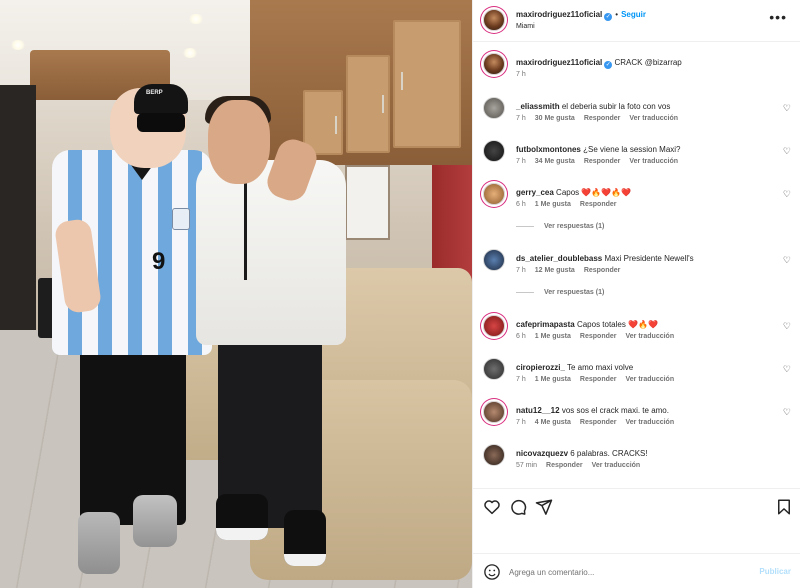 Image resolution: width=800 pixels, height=588 pixels. What do you see at coordinates (542, 453) in the screenshot?
I see `commenter-username: nicovazquezv` at bounding box center [542, 453].